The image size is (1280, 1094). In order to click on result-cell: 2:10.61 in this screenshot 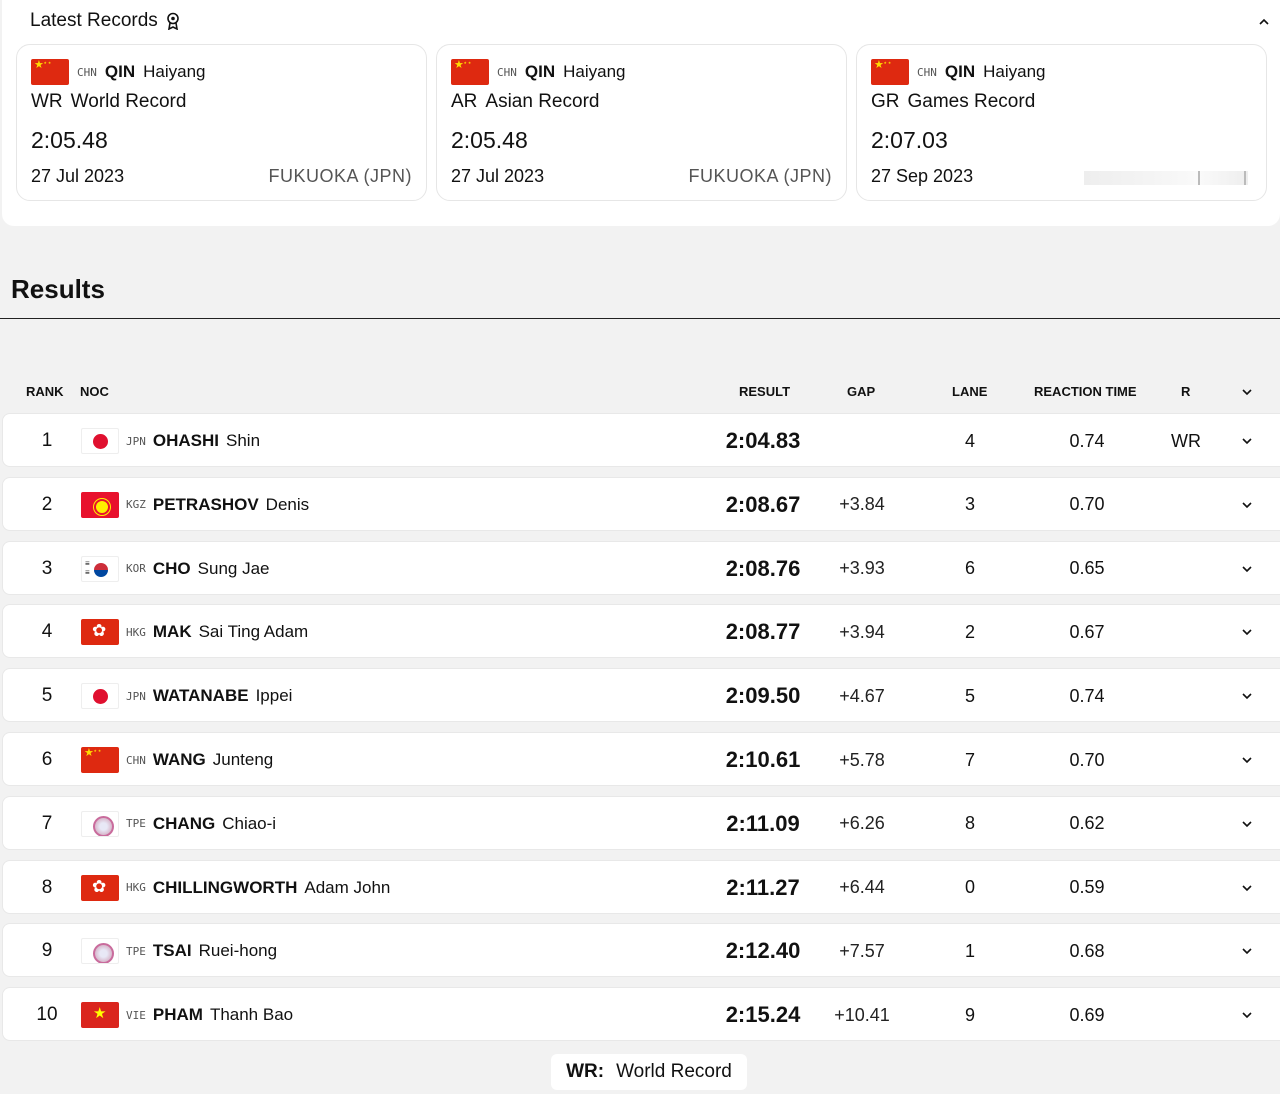, I will do `click(763, 759)`.